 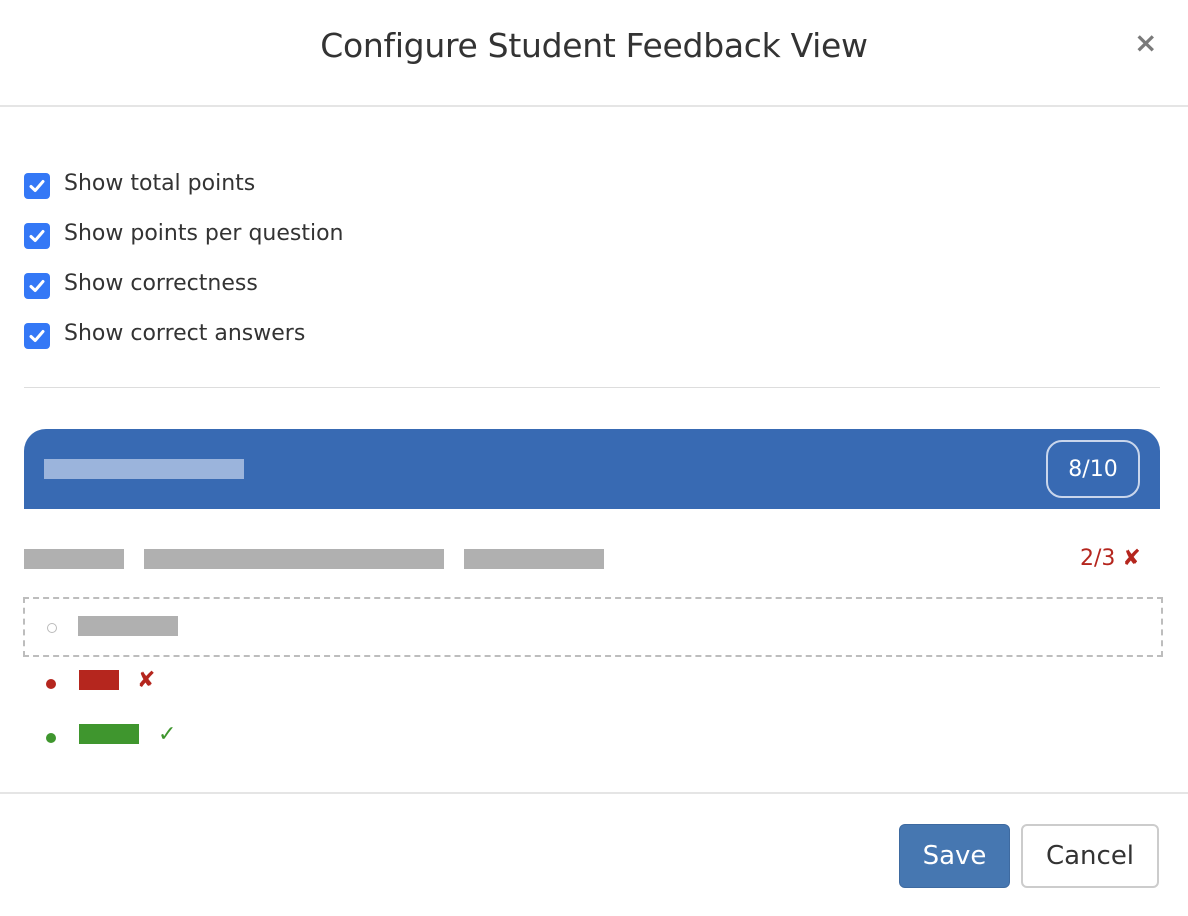 I want to click on total-score-badge: 8/10, so click(x=1093, y=469).